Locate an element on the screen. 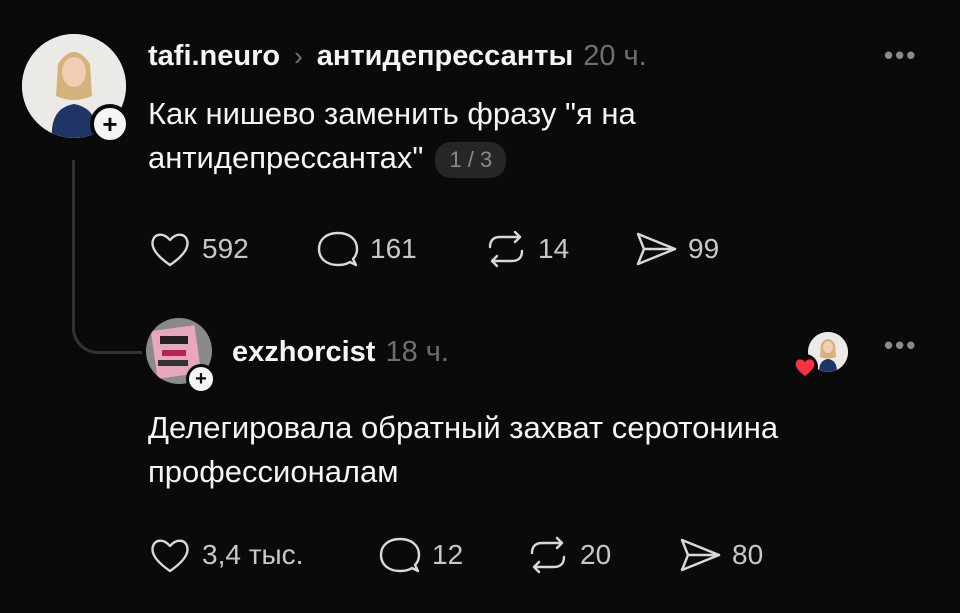 The height and width of the screenshot is (613, 960). reply-repost-count: 20 is located at coordinates (596, 554).